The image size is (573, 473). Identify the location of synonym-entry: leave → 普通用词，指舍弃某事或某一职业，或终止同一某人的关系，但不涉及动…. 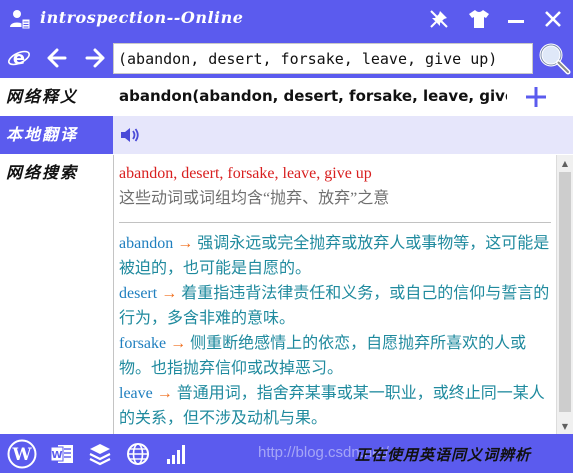
(335, 406).